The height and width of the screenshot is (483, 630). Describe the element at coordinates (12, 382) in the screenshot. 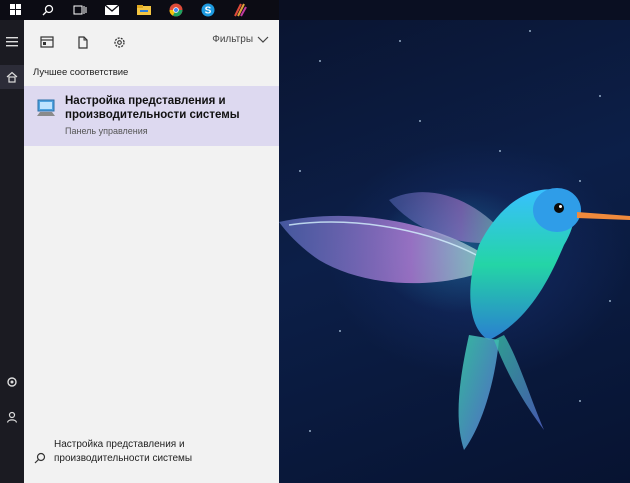

I see `settings-icon` at that location.